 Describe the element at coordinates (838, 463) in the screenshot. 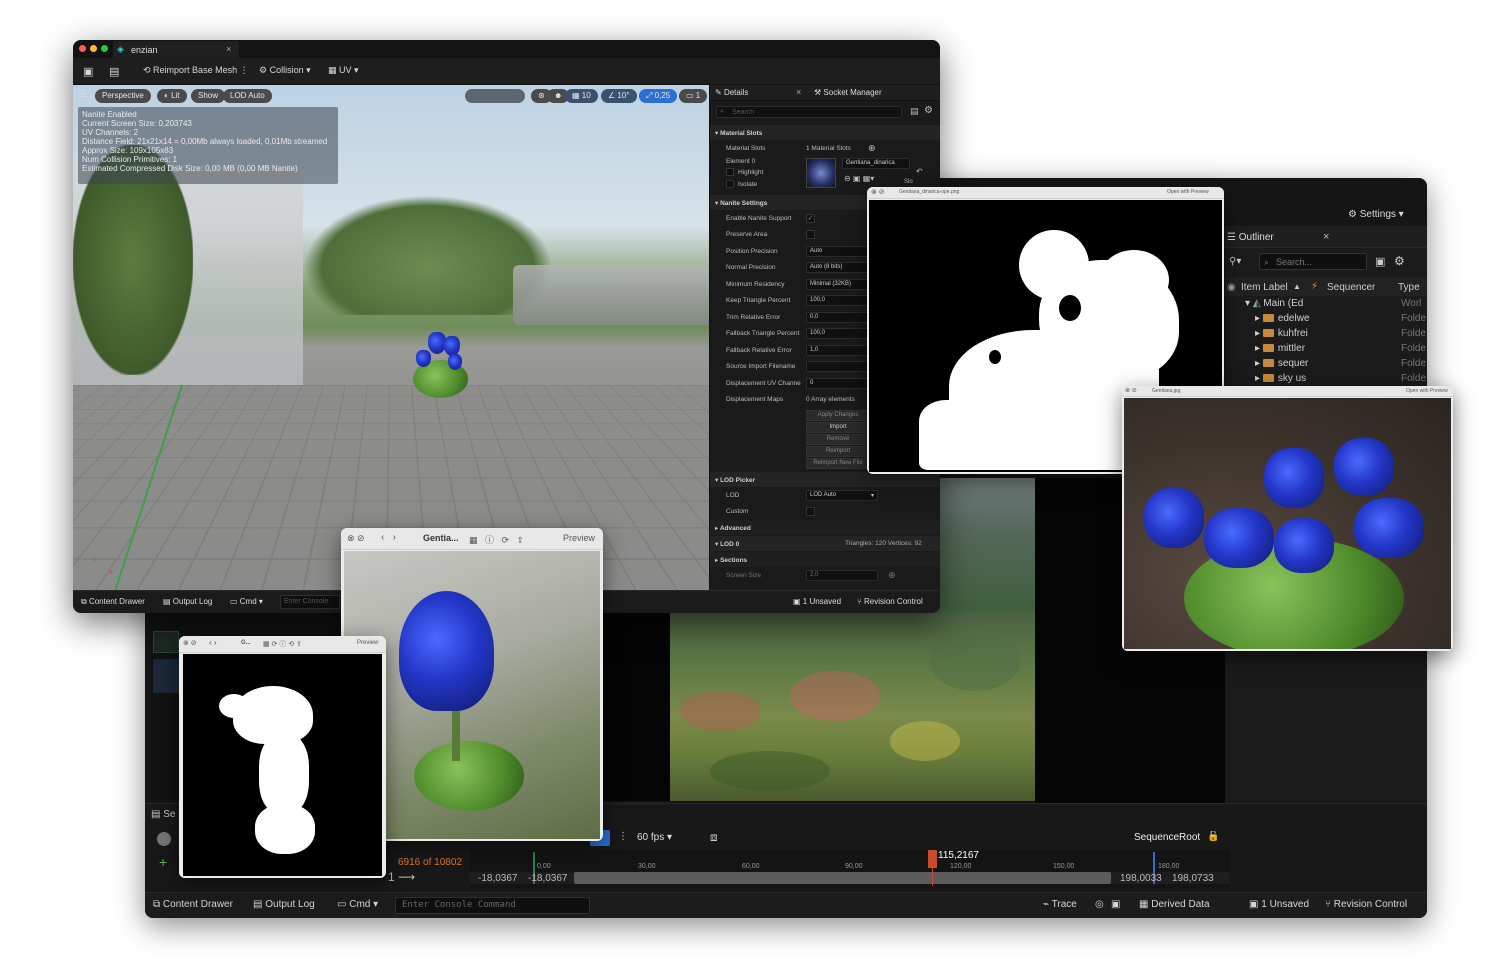

I see `reimport-new-file-button: Reimport New File` at that location.